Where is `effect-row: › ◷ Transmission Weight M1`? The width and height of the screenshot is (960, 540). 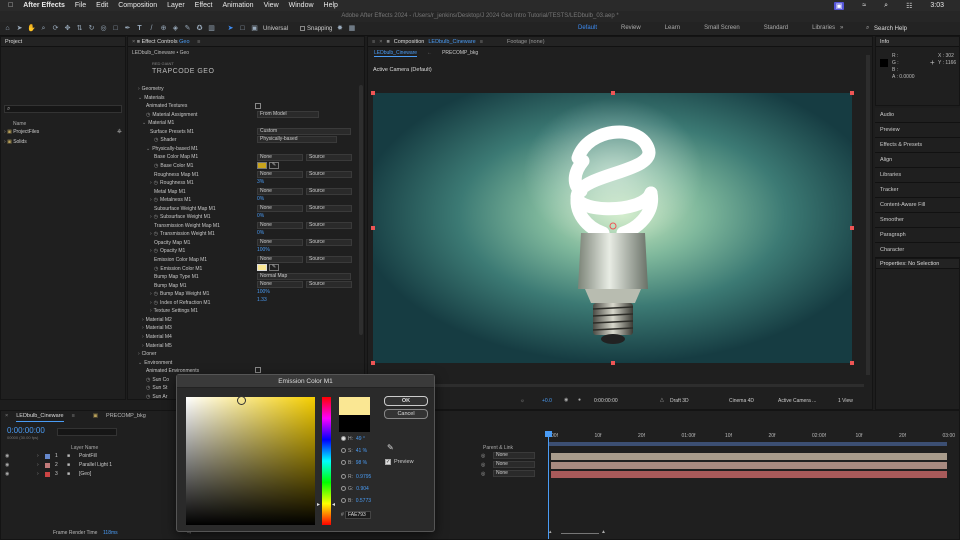 effect-row: › ◷ Transmission Weight M1 is located at coordinates (182, 234).